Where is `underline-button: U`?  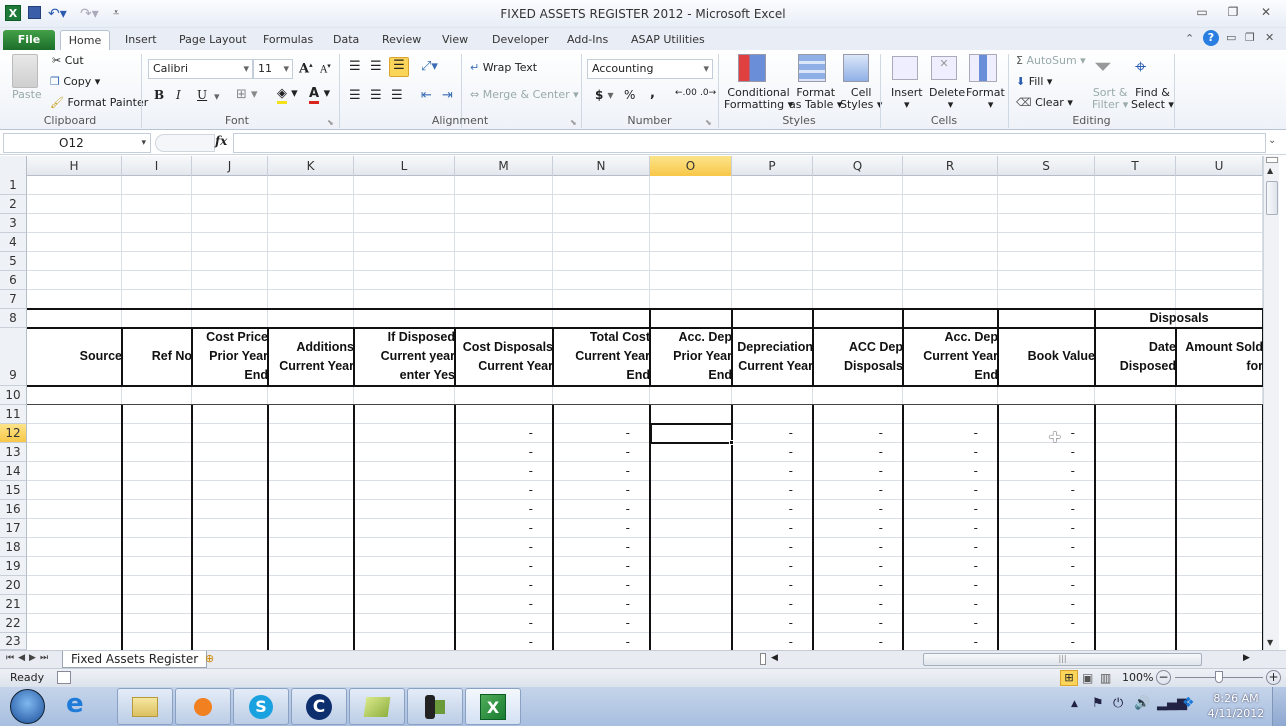 underline-button: U is located at coordinates (202, 95).